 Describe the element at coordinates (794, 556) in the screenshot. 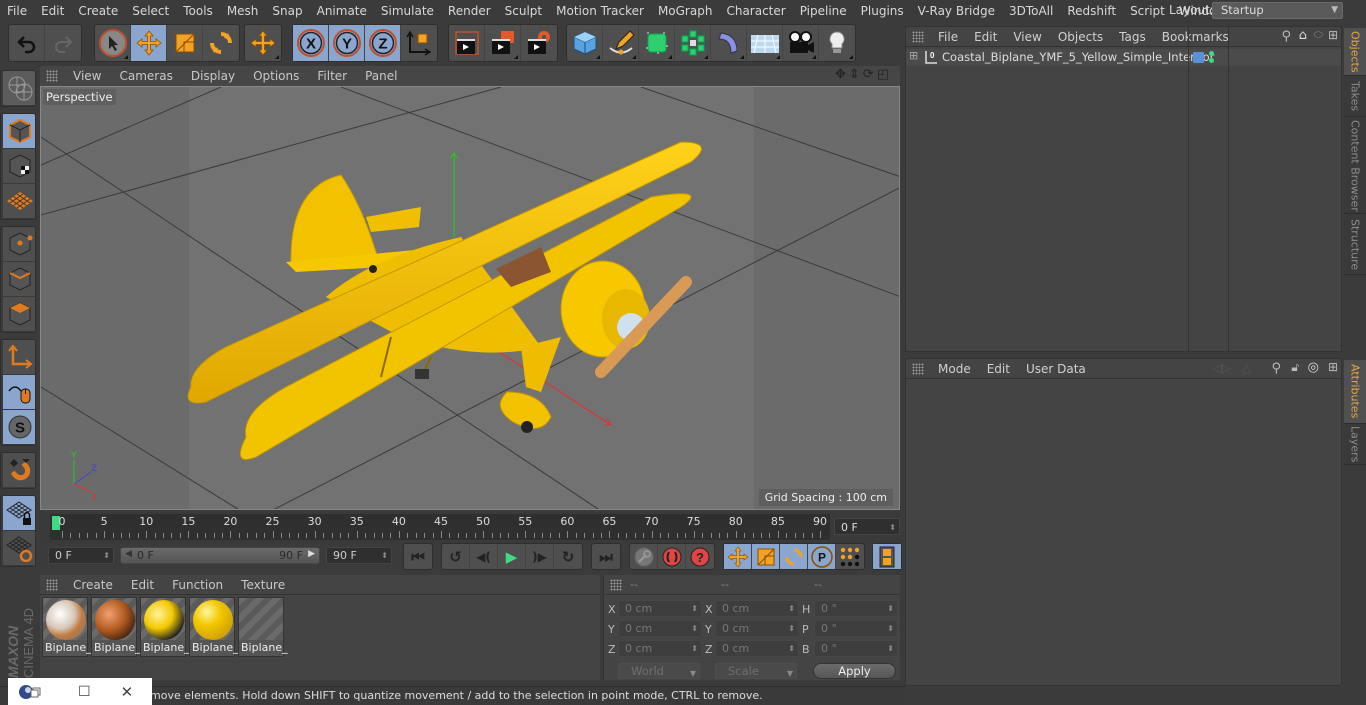

I see `key-rotation-button` at that location.